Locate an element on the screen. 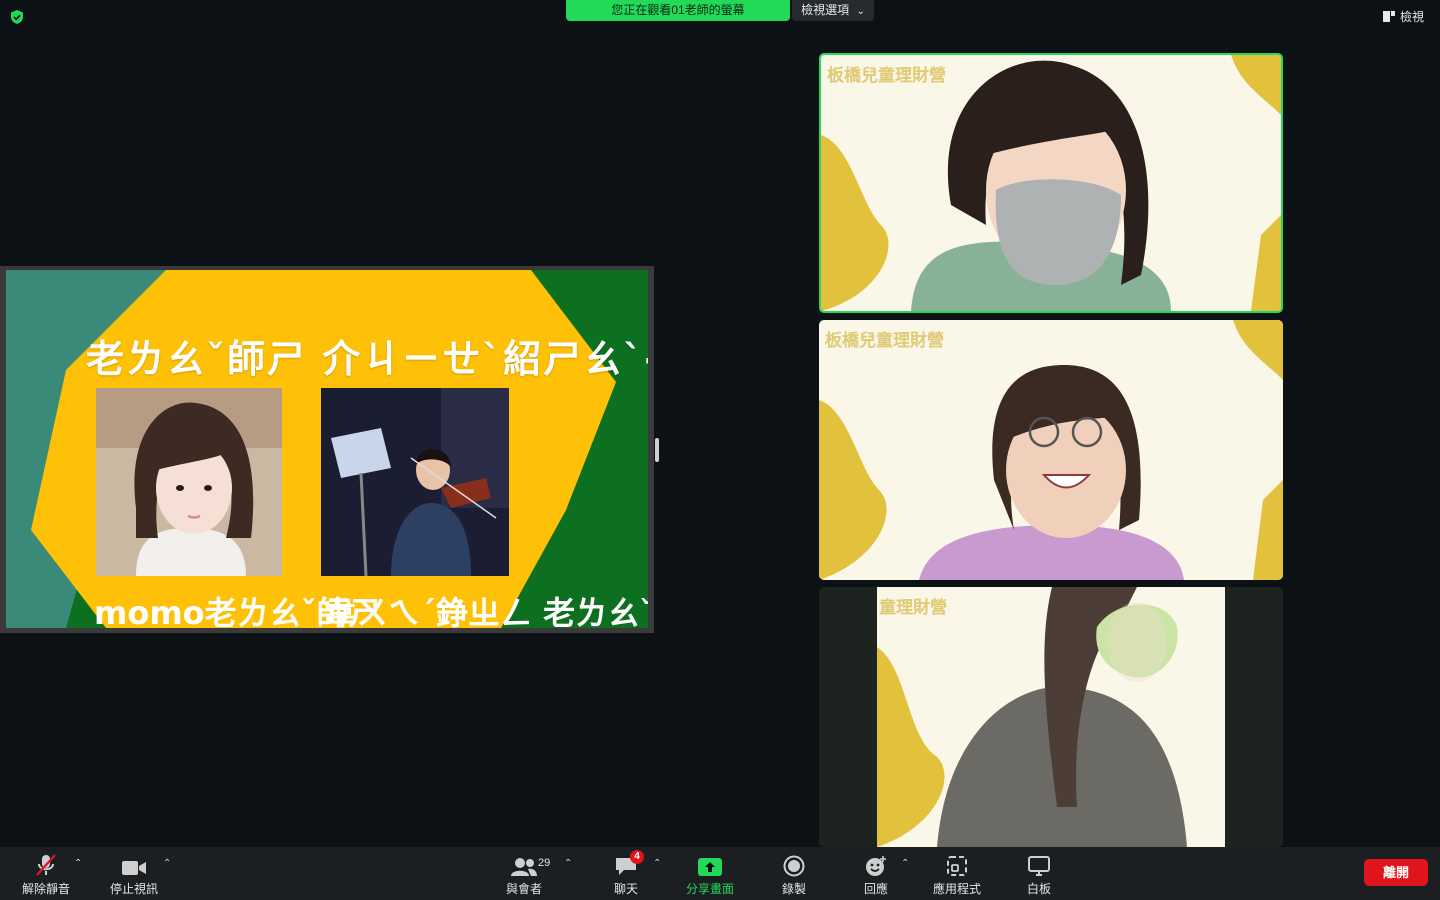  reactions-label: 回應 is located at coordinates (875, 889).